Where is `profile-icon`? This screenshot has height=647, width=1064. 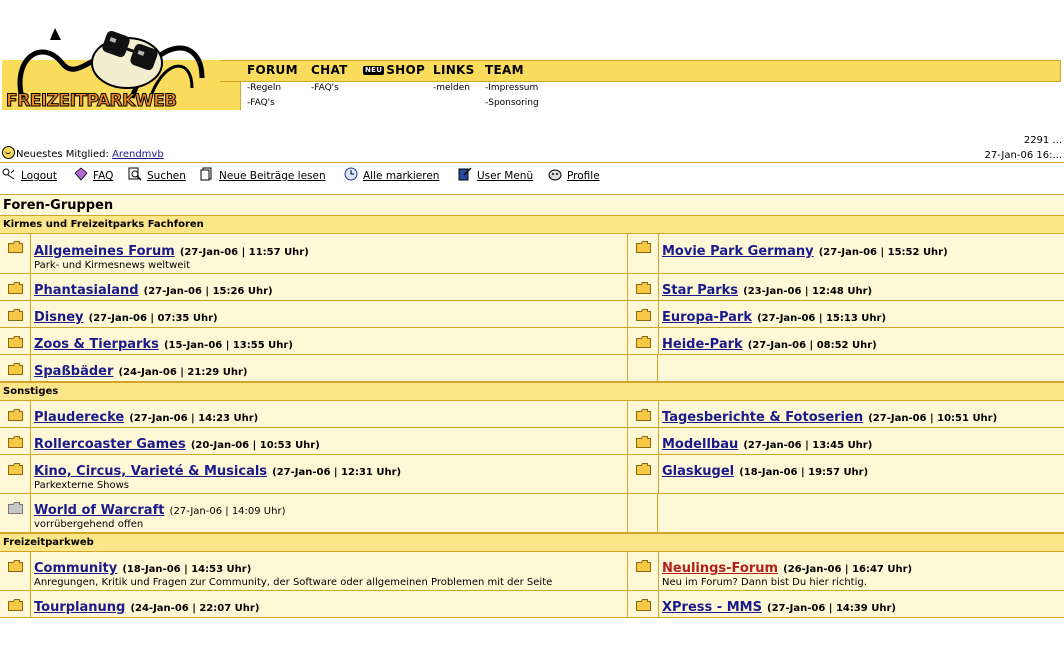 profile-icon is located at coordinates (555, 175).